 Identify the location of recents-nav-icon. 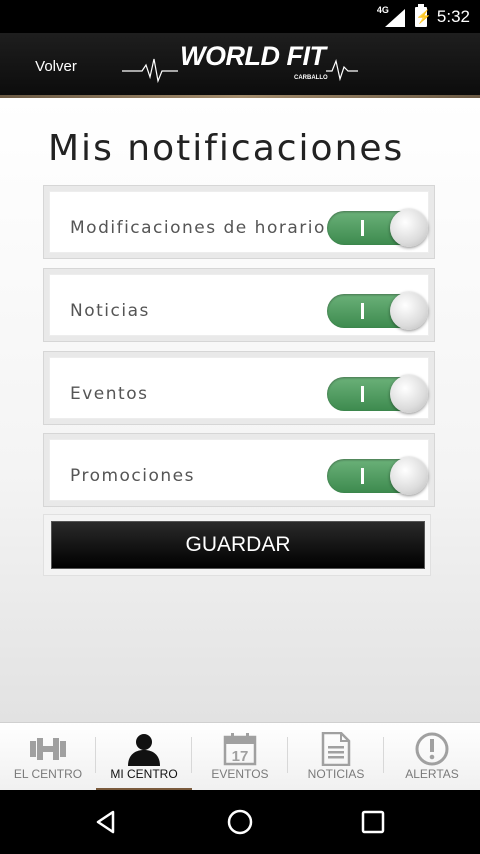
(373, 822).